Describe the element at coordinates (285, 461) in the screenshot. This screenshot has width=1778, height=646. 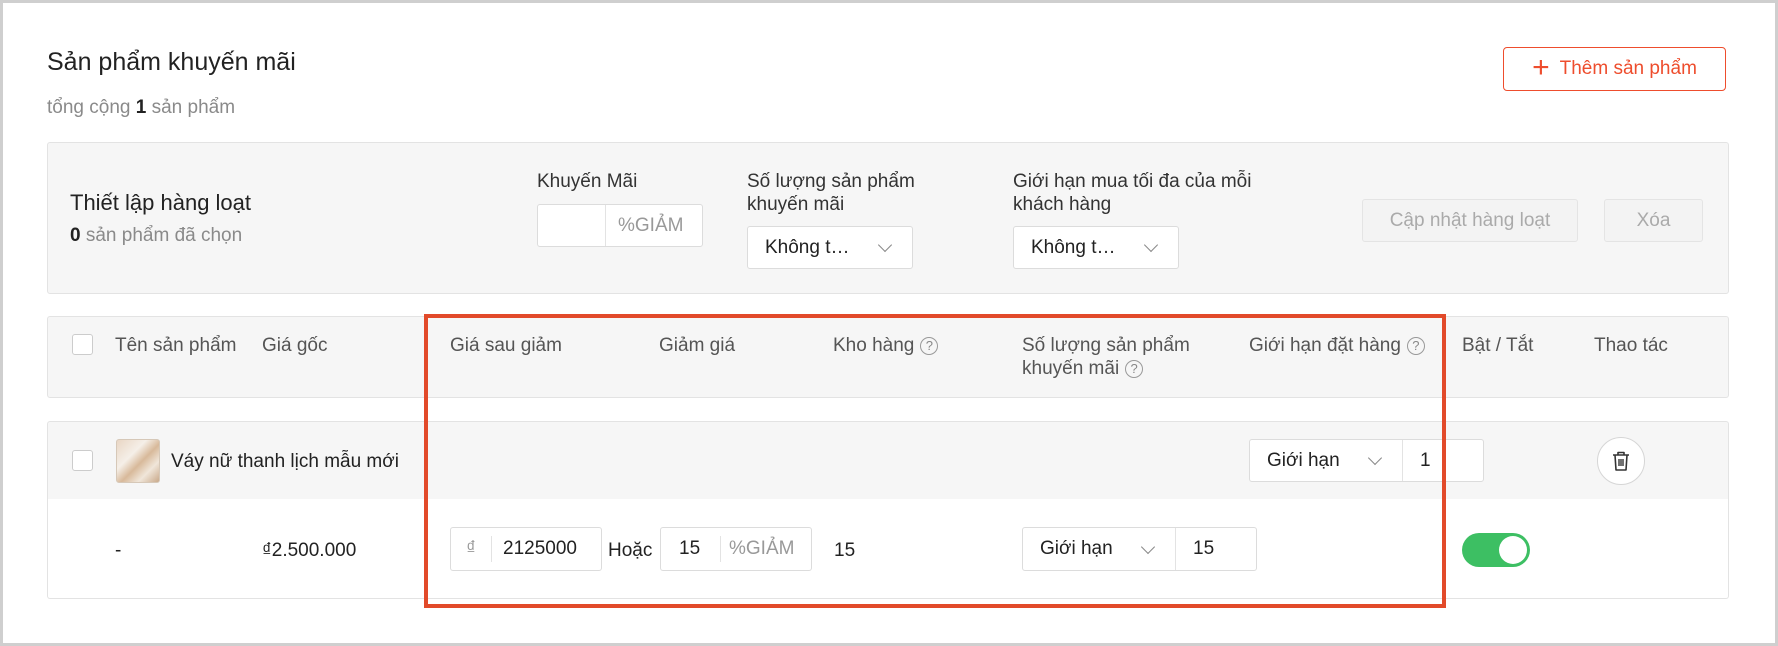
I see `product-name: Váy nữ thanh lịch mẫu mới` at that location.